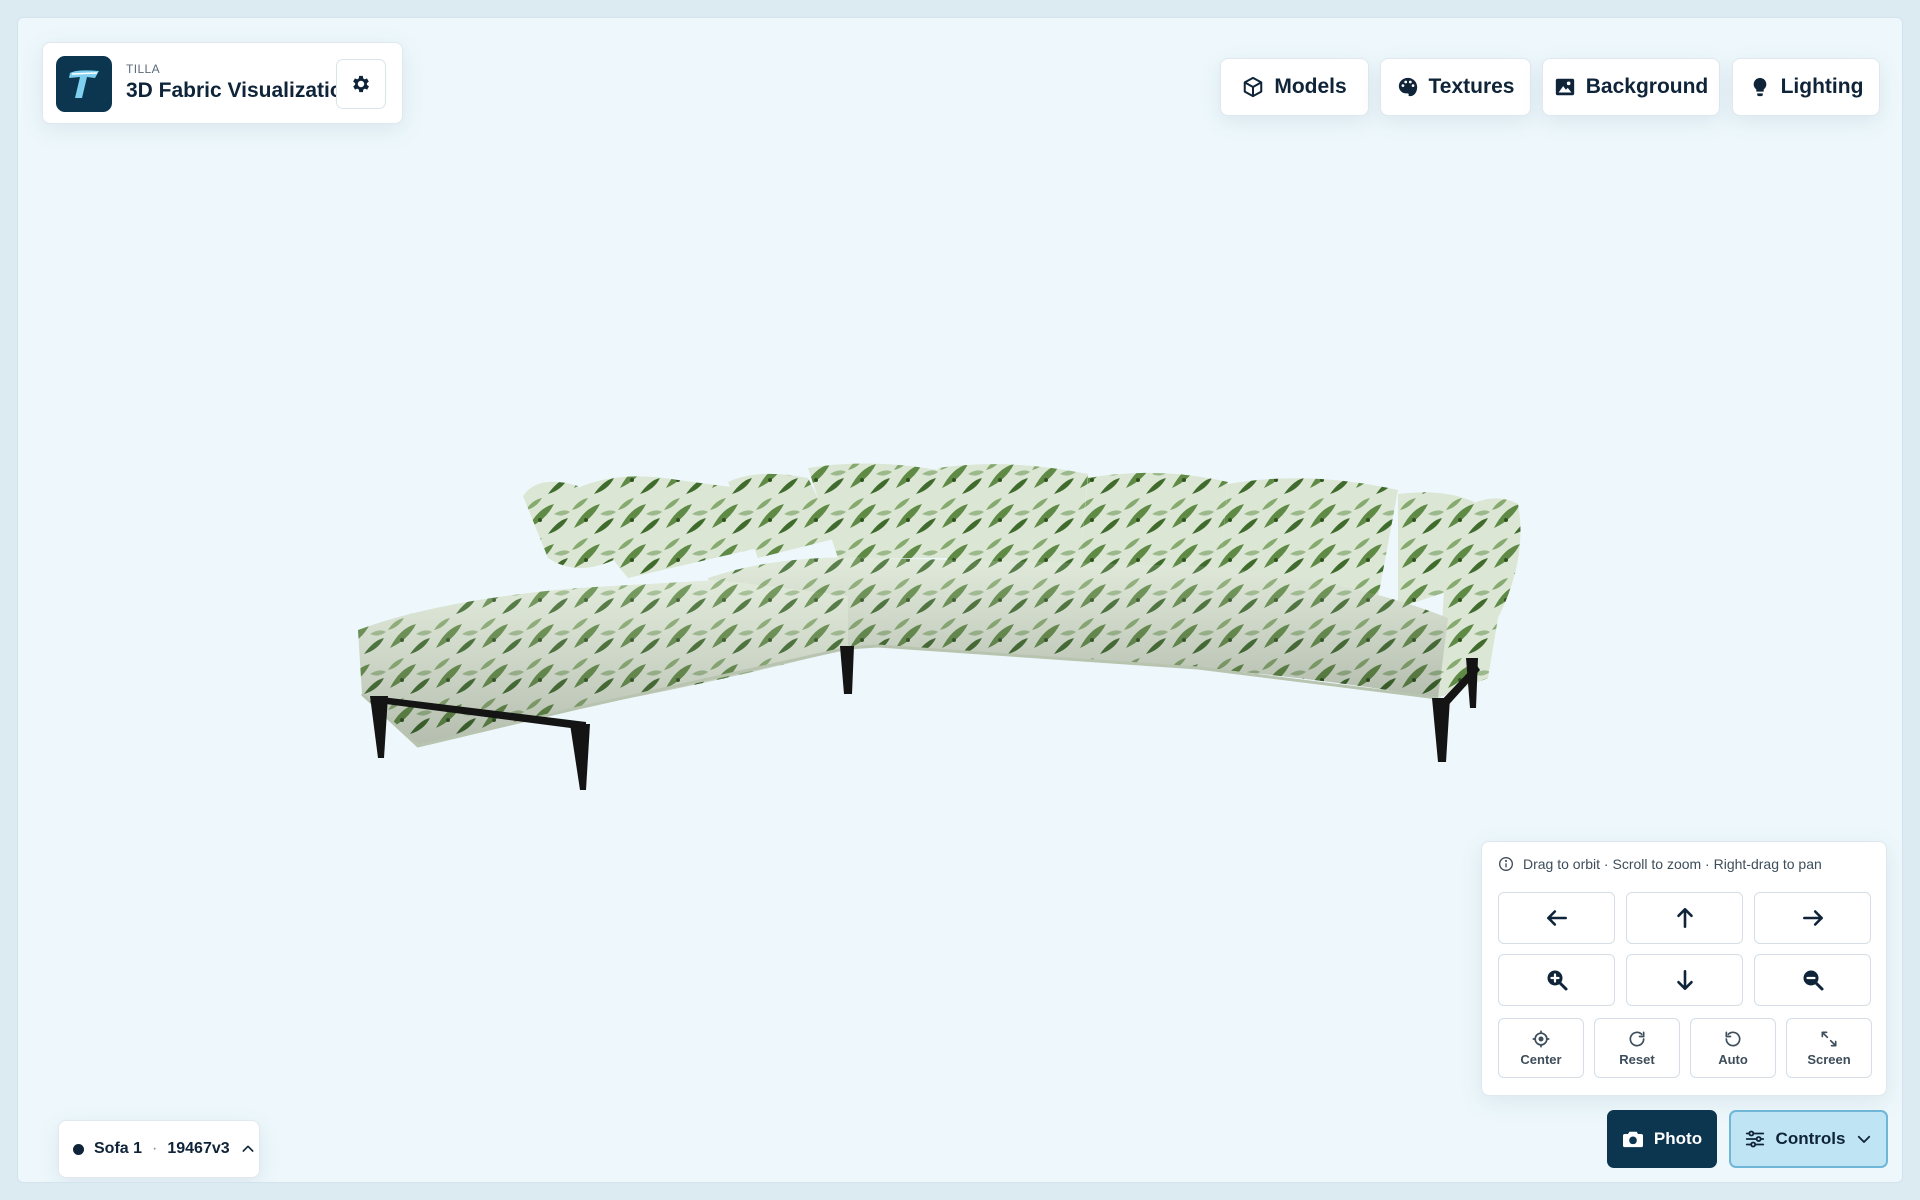  I want to click on screen-label: Screen, so click(1829, 1059).